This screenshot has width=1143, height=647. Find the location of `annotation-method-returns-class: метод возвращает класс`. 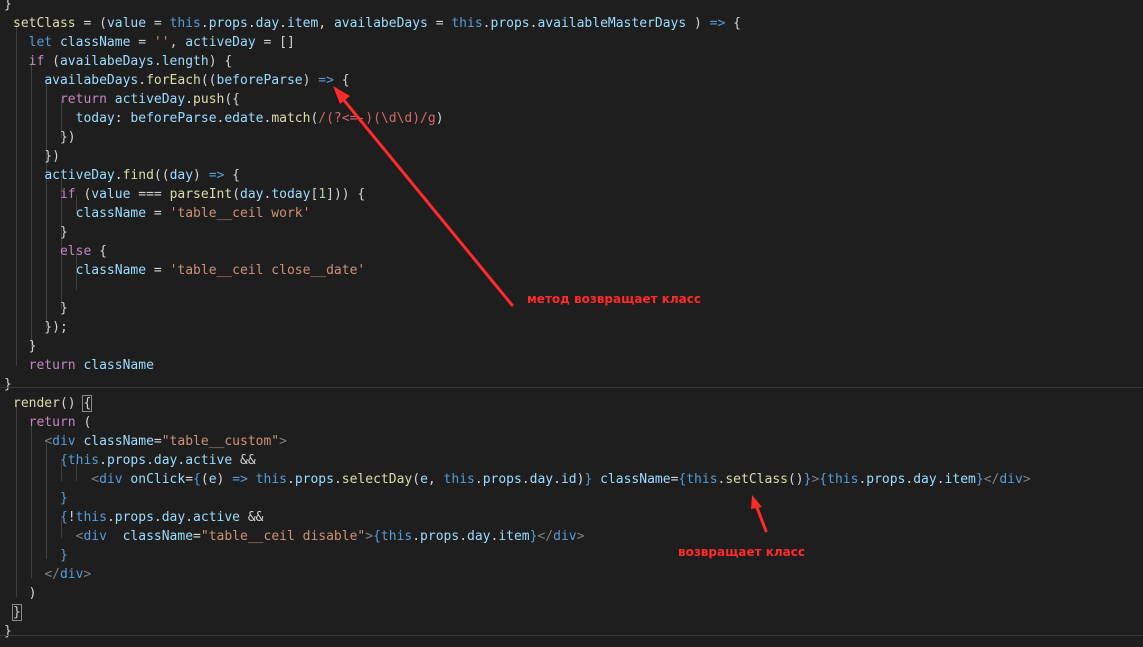

annotation-method-returns-class: метод возвращает класс is located at coordinates (614, 299).